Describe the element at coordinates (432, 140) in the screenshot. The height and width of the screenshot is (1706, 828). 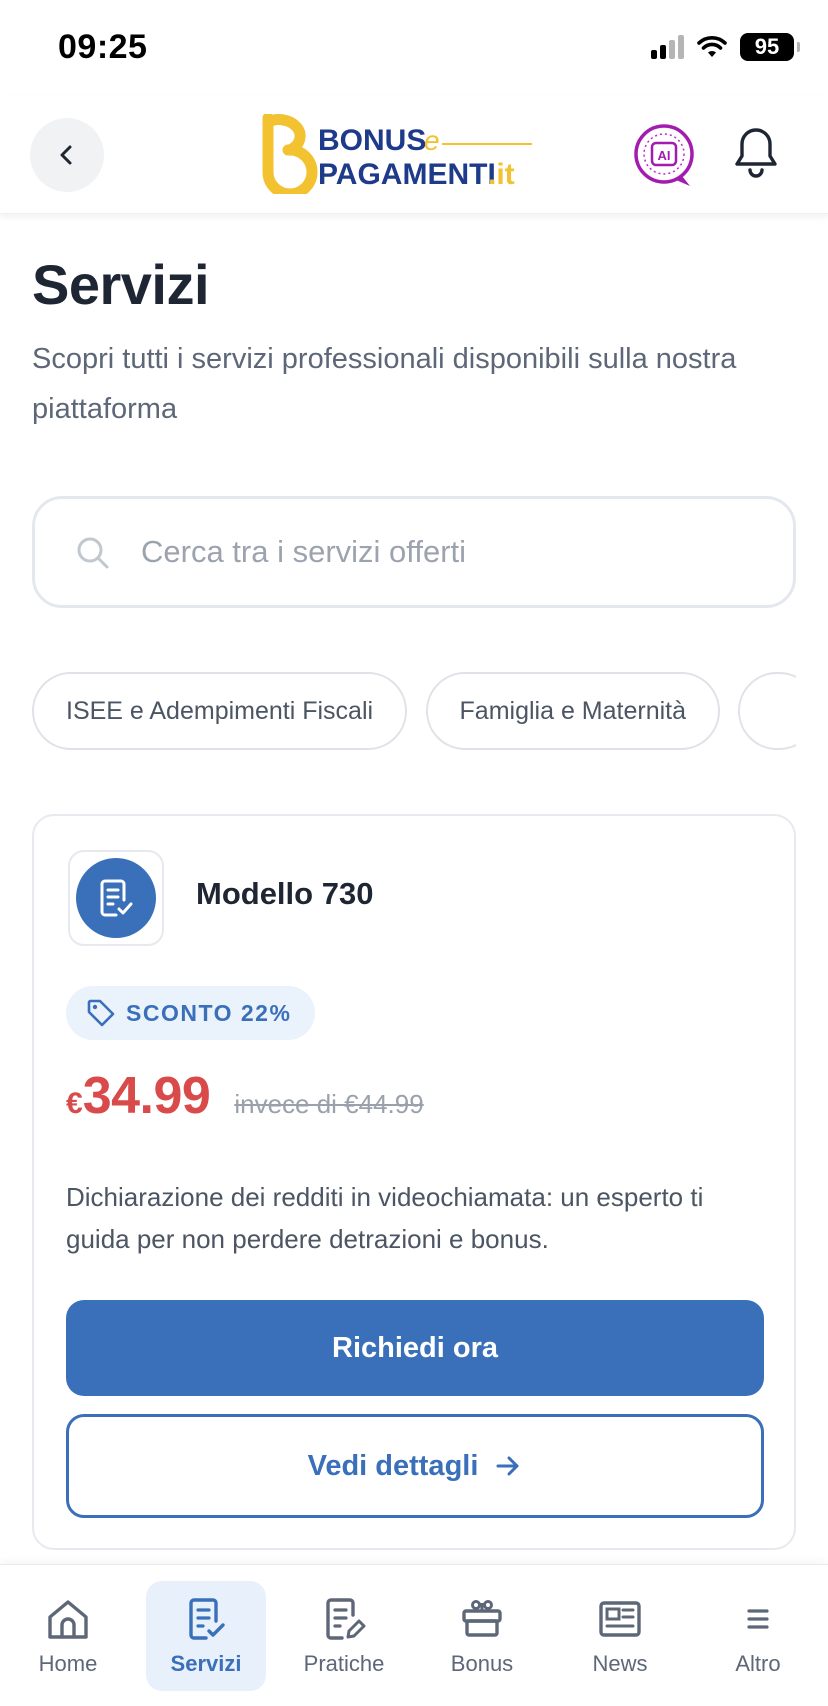
I see `logo-connector: e` at that location.